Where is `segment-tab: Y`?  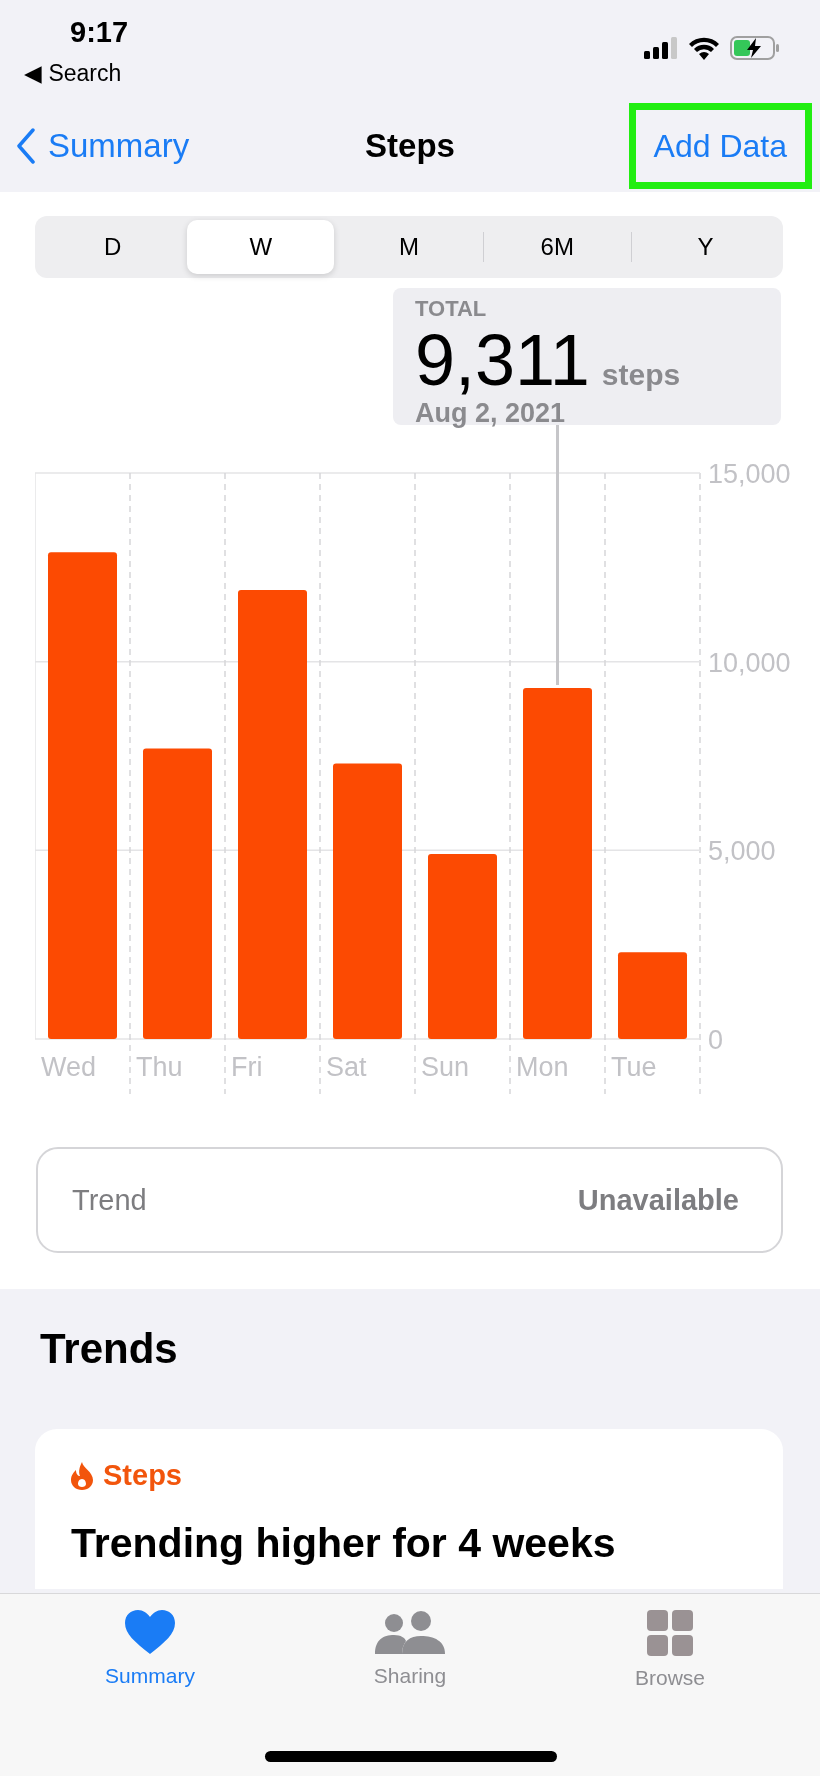 segment-tab: Y is located at coordinates (705, 247).